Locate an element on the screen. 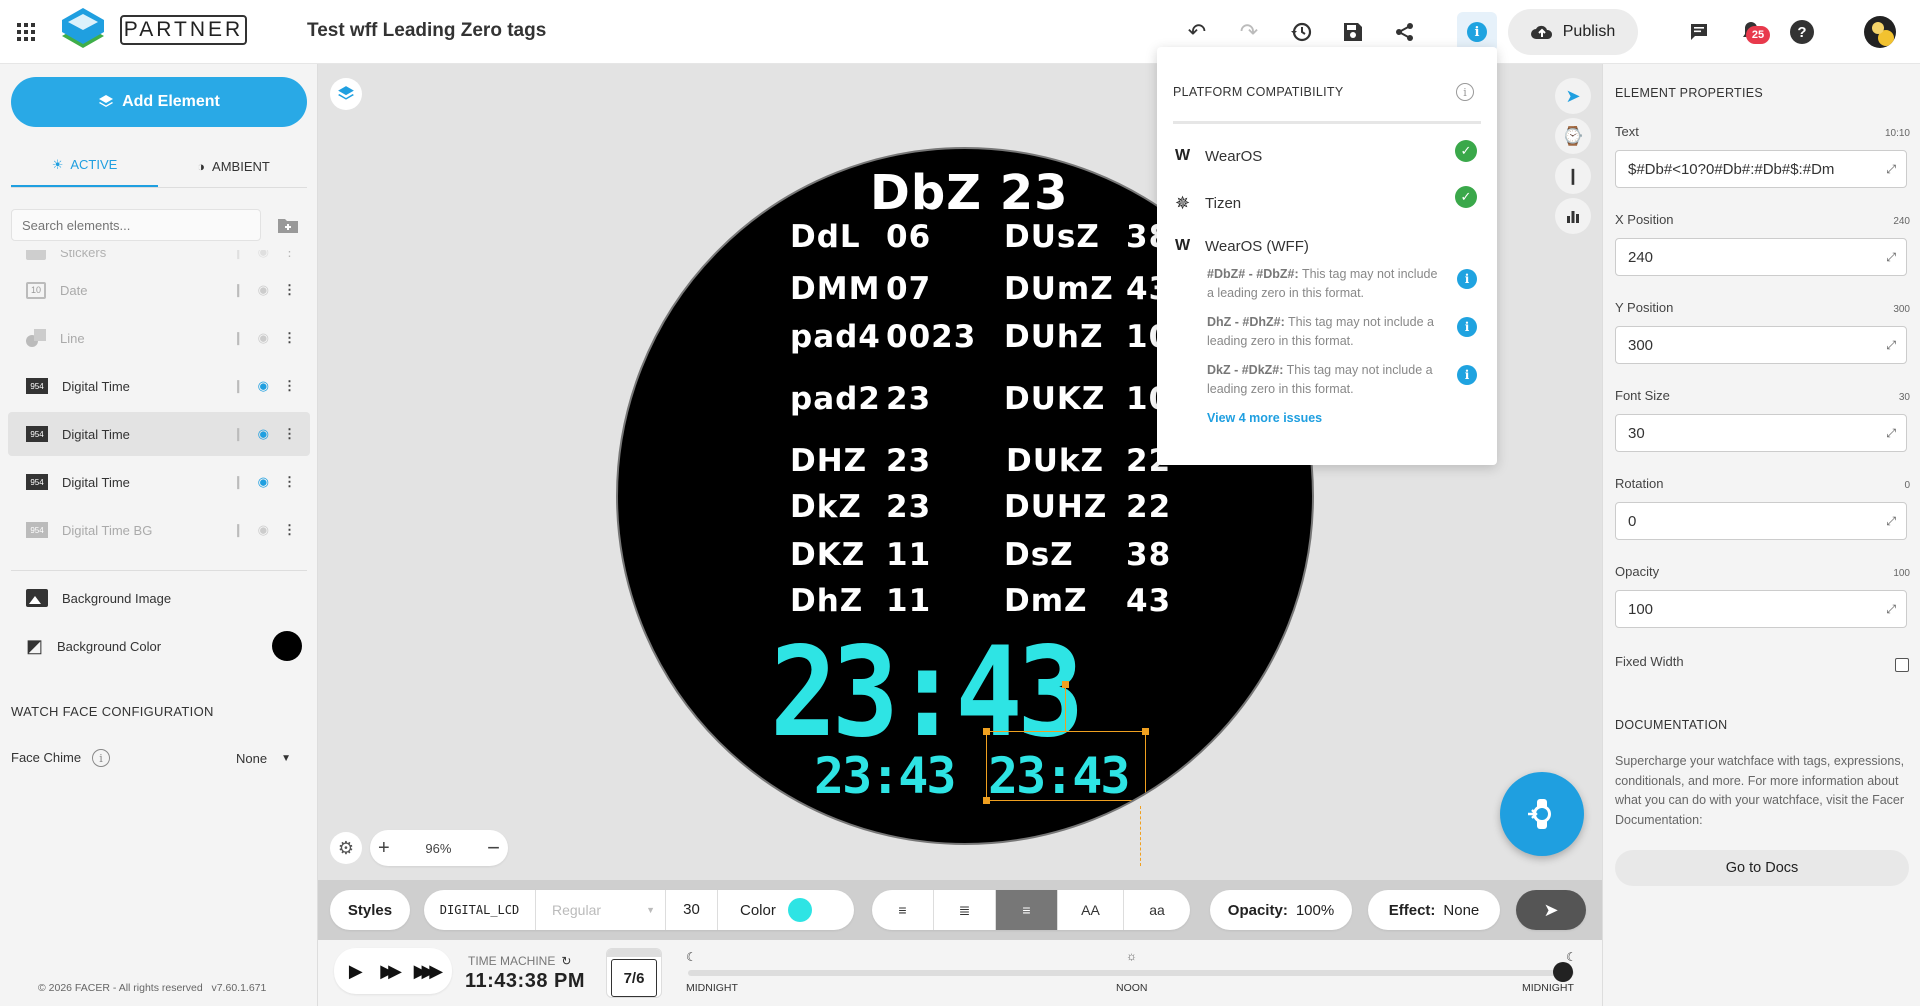  comments-icon is located at coordinates (1699, 32).